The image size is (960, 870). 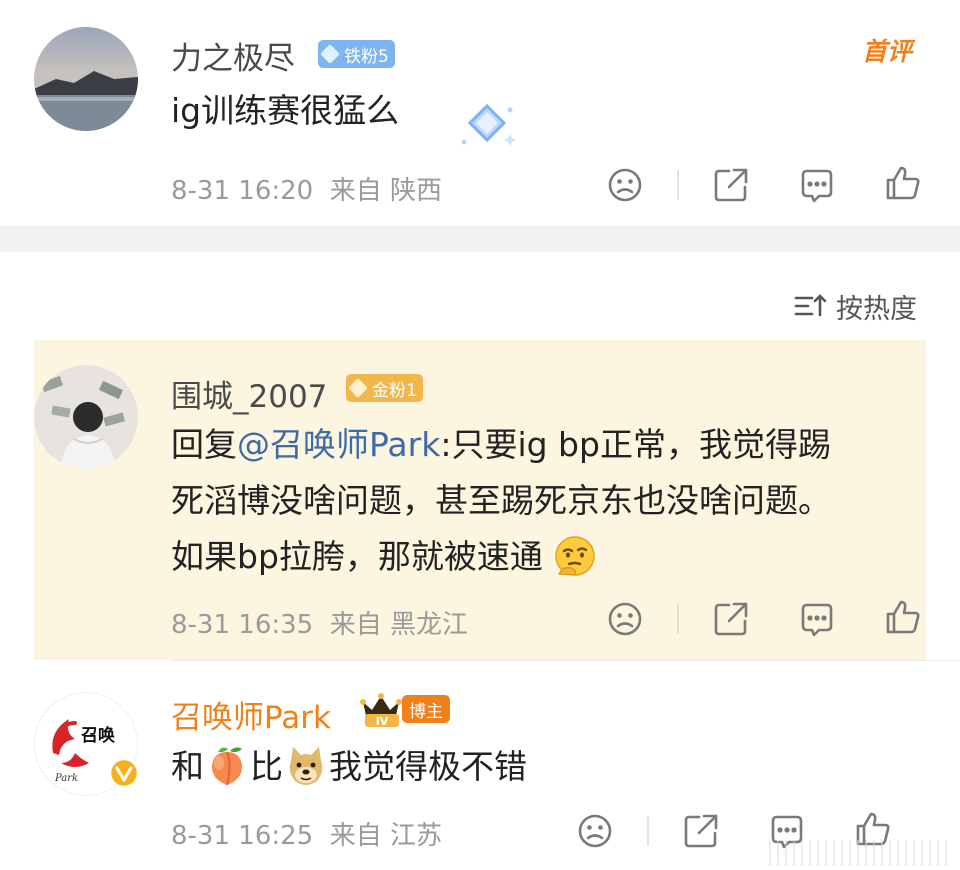 I want to click on timestamp: 8-31 16:35 来自 黑龙江, so click(x=319, y=625).